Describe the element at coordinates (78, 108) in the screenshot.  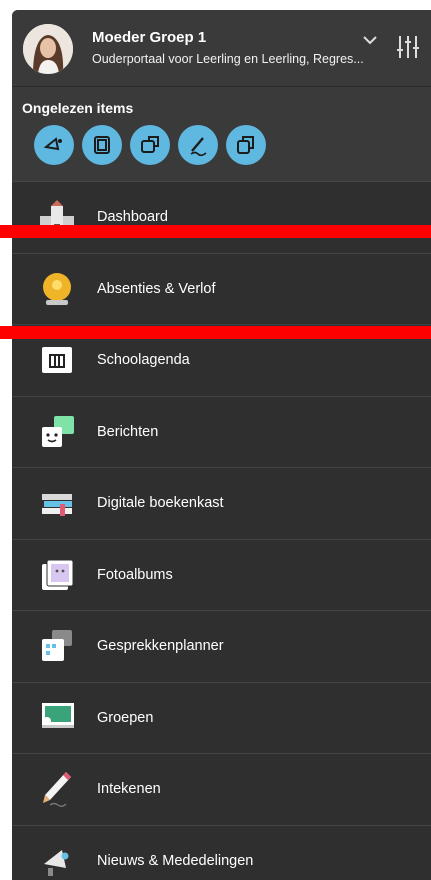
I see `unread-items-title: Ongelezen items` at that location.